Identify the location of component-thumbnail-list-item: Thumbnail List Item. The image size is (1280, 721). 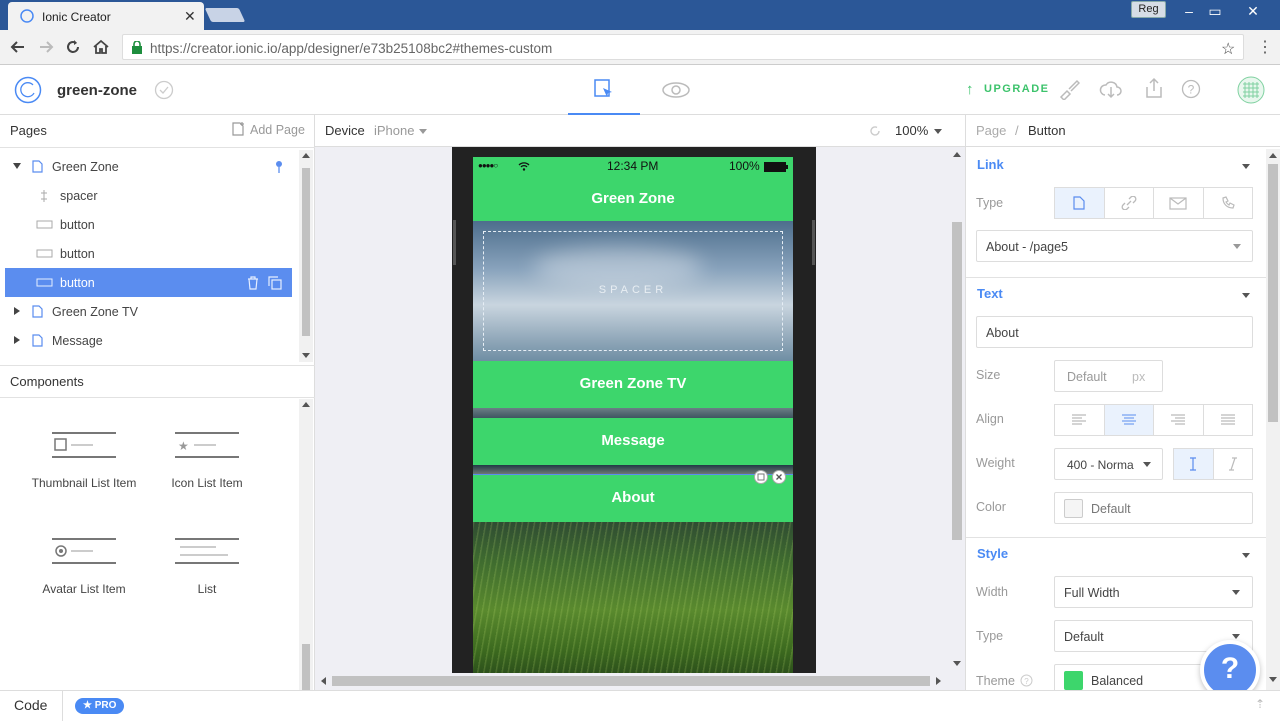
(84, 465).